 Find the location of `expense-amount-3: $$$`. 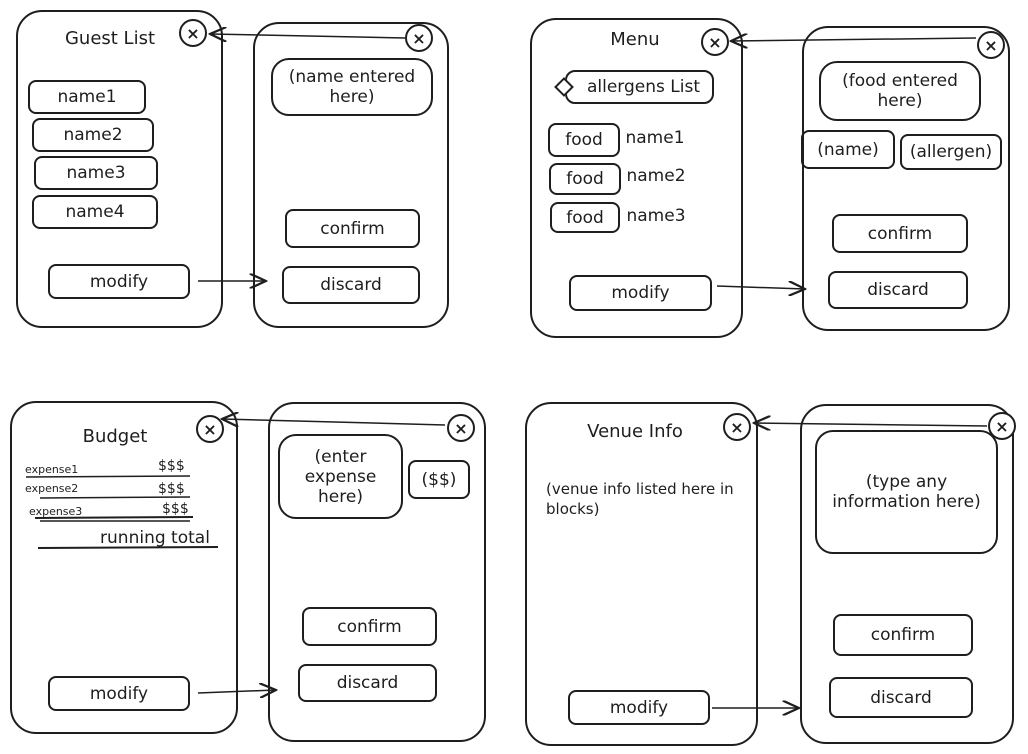

expense-amount-3: $$$ is located at coordinates (175, 509).